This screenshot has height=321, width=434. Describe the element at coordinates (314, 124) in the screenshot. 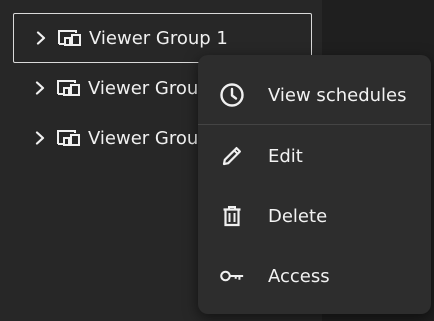

I see `menu-divider` at that location.